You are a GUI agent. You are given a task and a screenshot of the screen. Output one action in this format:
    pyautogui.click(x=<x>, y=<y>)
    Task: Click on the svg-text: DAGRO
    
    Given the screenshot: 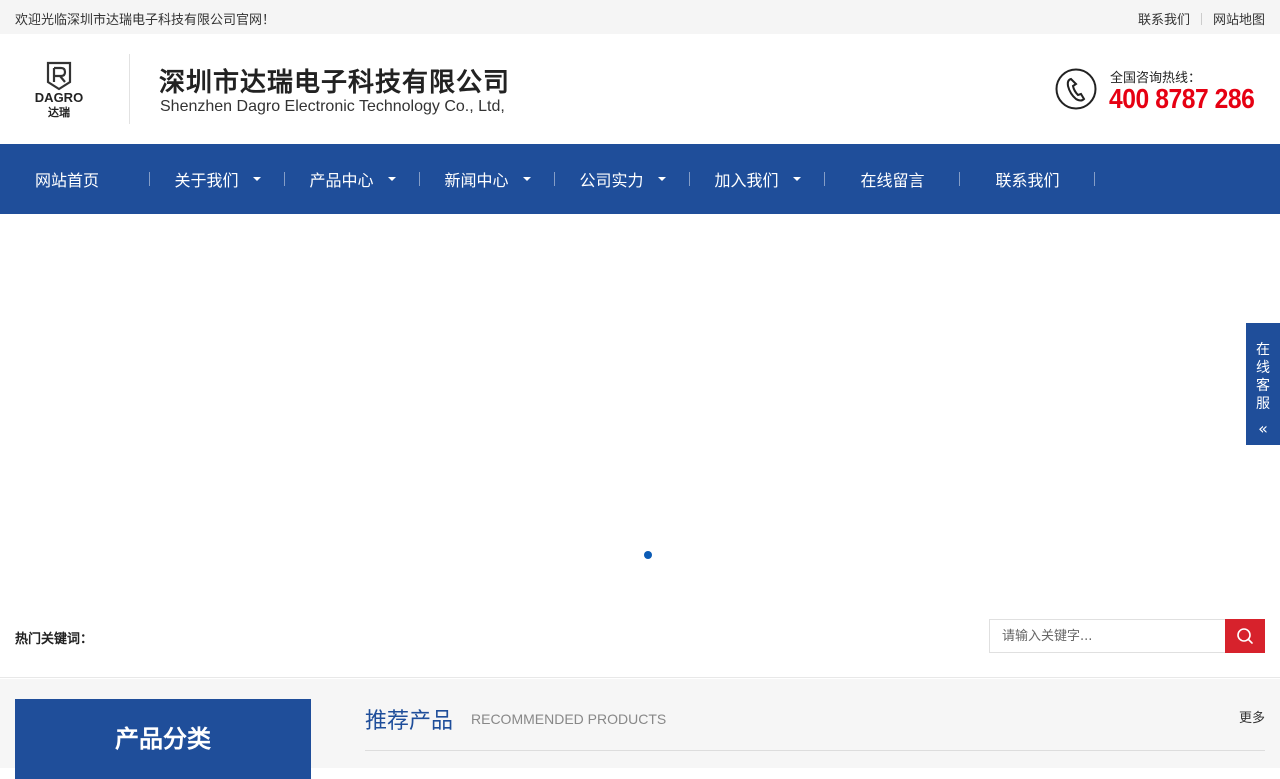 What is the action you would take?
    pyautogui.click(x=59, y=97)
    